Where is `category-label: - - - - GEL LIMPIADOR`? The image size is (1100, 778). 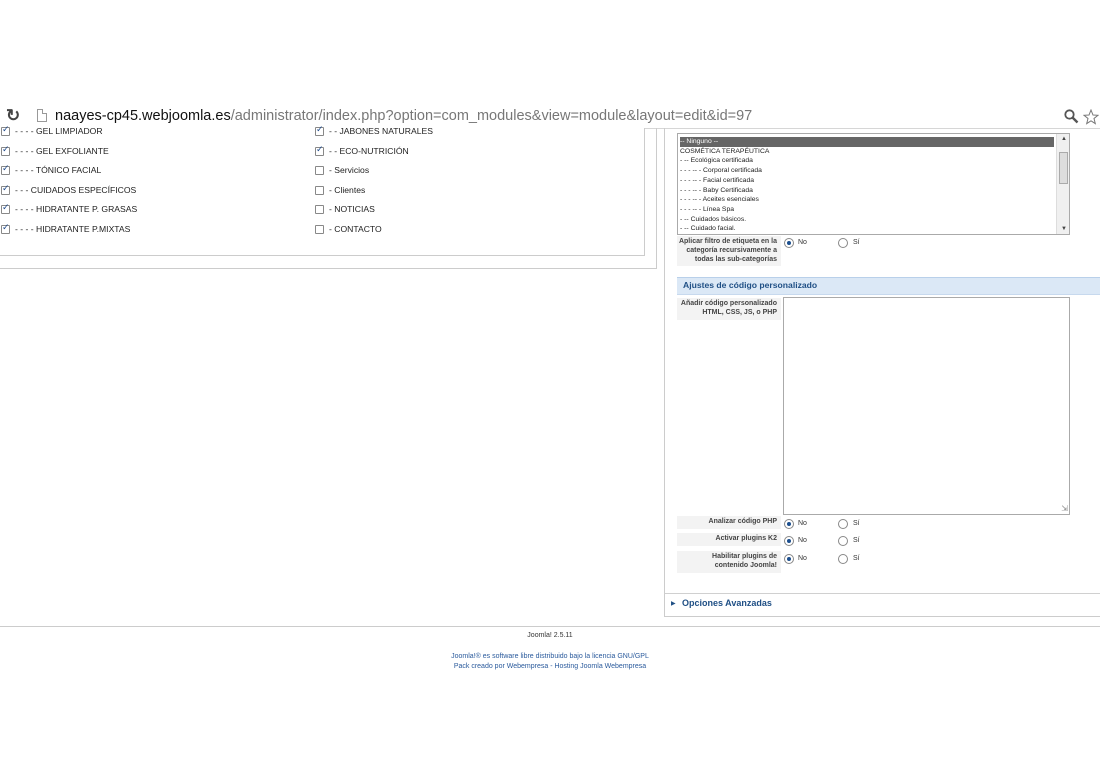
category-label: - - - - GEL LIMPIADOR is located at coordinates (59, 131).